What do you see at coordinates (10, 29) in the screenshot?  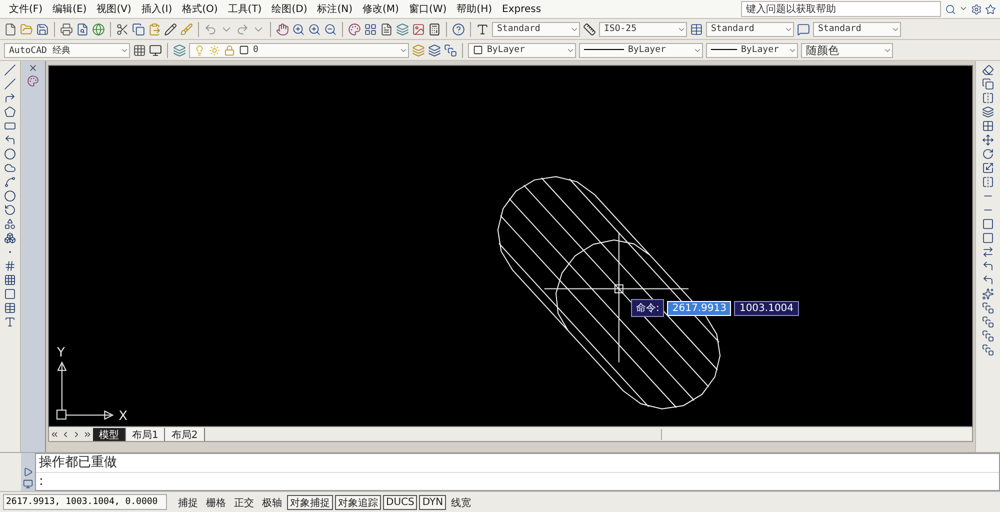 I see `file-icon` at bounding box center [10, 29].